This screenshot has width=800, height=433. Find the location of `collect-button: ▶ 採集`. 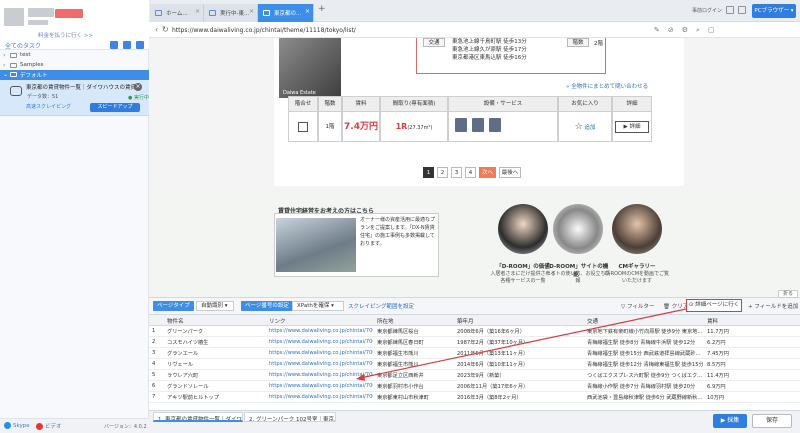

collect-button: ▶ 採集 is located at coordinates (730, 421).